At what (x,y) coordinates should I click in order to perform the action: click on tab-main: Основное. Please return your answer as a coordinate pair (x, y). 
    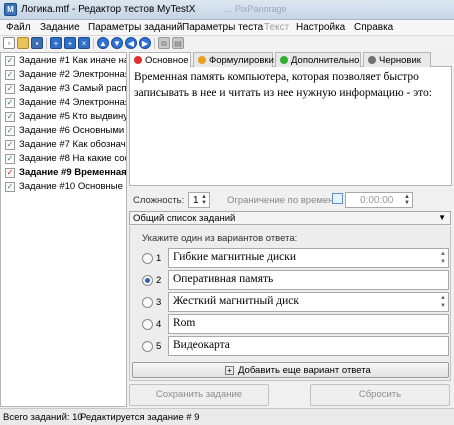
    Looking at the image, I should click on (160, 60).